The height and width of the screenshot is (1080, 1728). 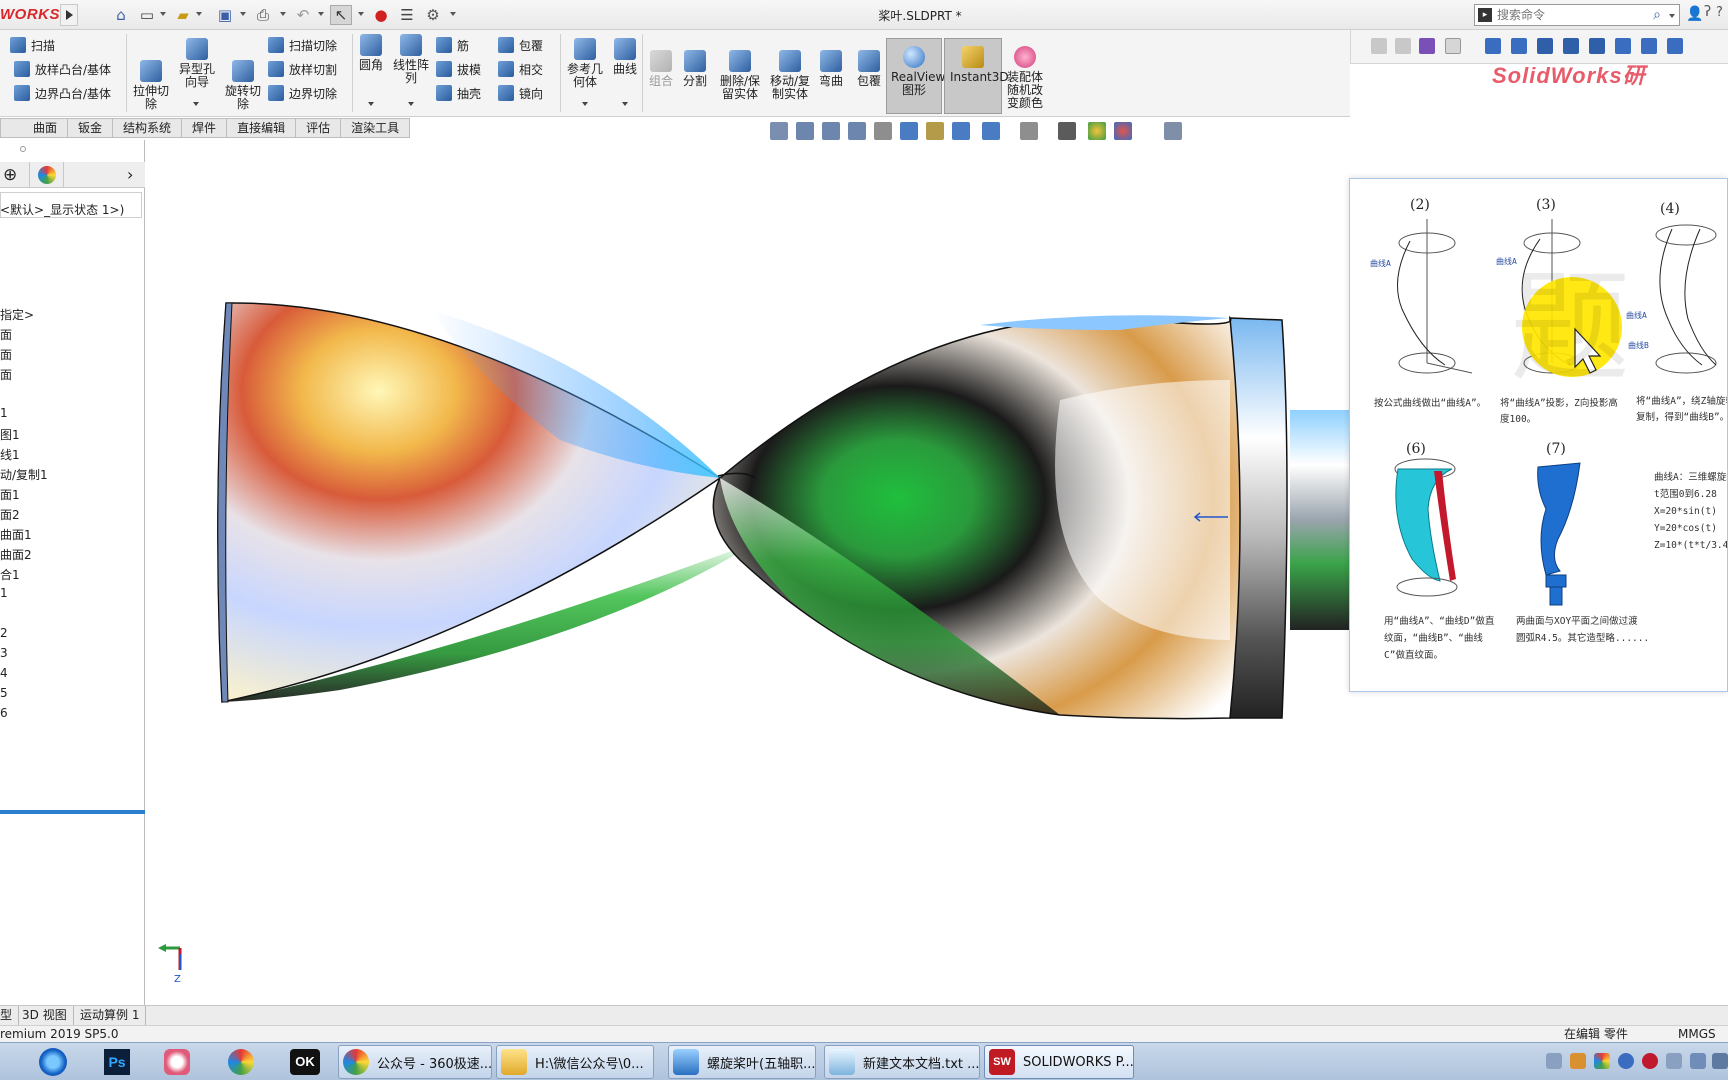 What do you see at coordinates (10, 514) in the screenshot?
I see `tree-item: 面2` at bounding box center [10, 514].